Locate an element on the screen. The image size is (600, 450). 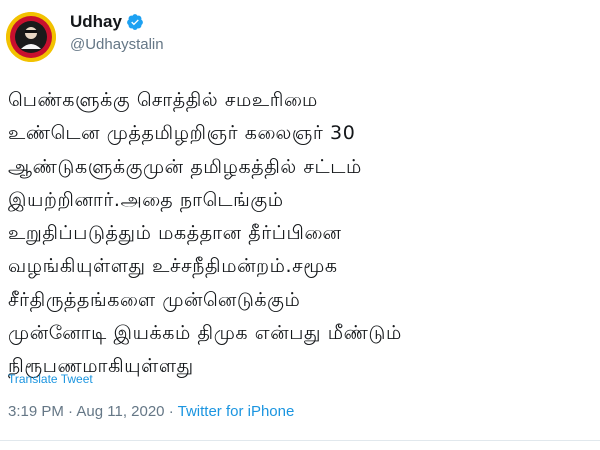
tweet-text-line: முன்னோடி இயக்கம் திமுக என்பது மீண்டும் is located at coordinates (205, 333).